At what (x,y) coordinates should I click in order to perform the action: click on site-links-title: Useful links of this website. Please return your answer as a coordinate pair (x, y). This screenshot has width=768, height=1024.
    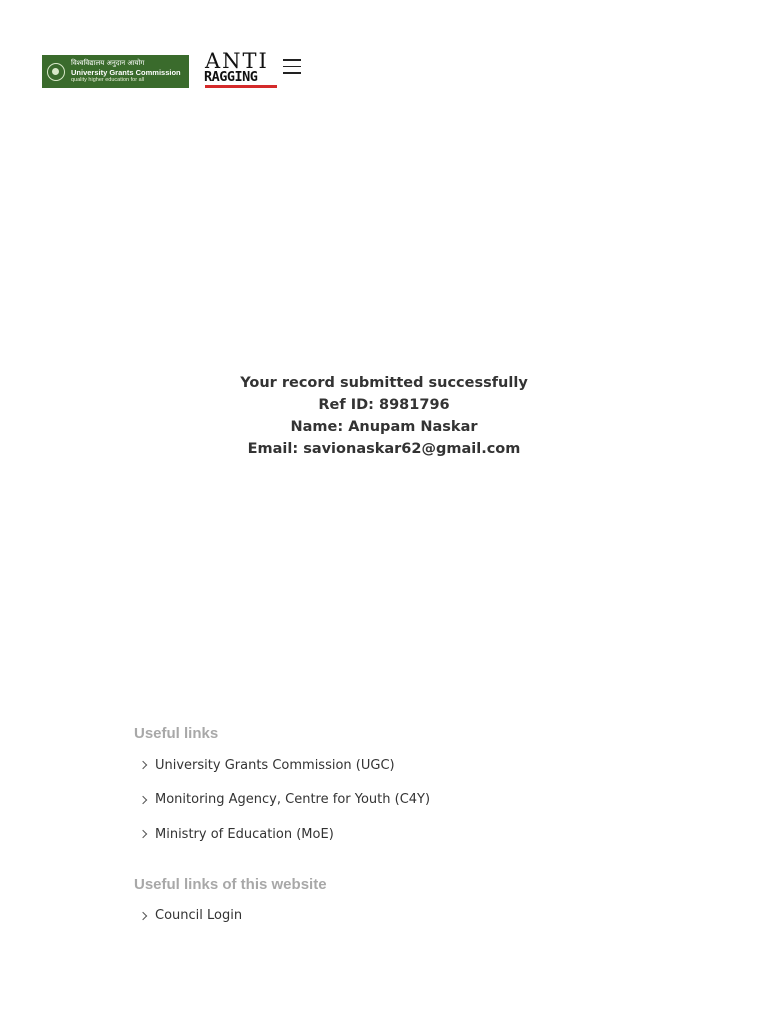
    Looking at the image, I should click on (230, 884).